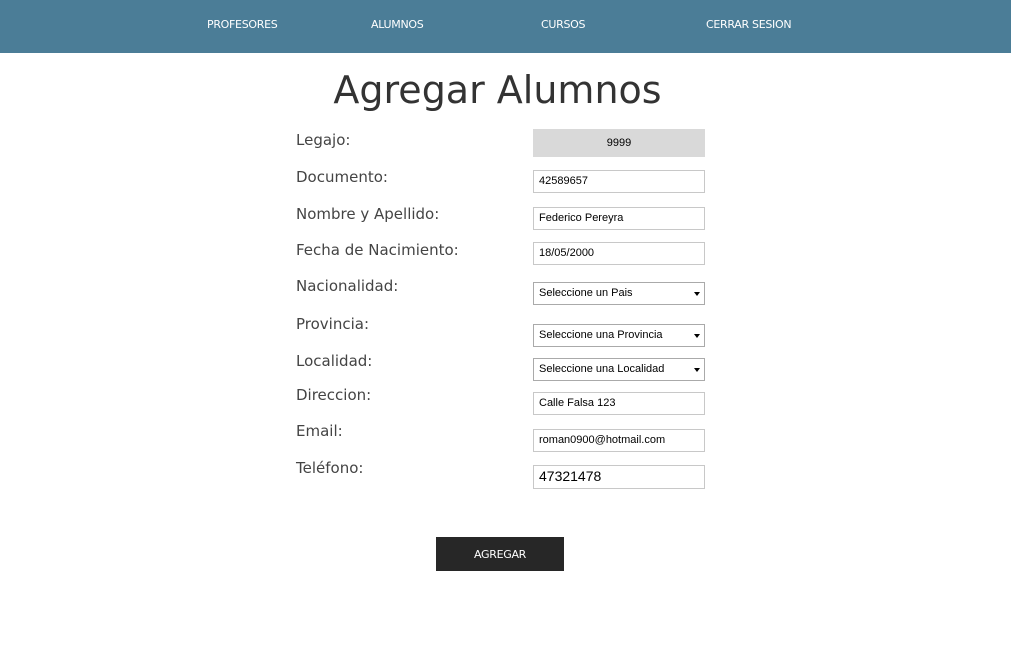 This screenshot has width=1011, height=651. What do you see at coordinates (347, 286) in the screenshot?
I see `nacionalidad-label: Nacionalidad:` at bounding box center [347, 286].